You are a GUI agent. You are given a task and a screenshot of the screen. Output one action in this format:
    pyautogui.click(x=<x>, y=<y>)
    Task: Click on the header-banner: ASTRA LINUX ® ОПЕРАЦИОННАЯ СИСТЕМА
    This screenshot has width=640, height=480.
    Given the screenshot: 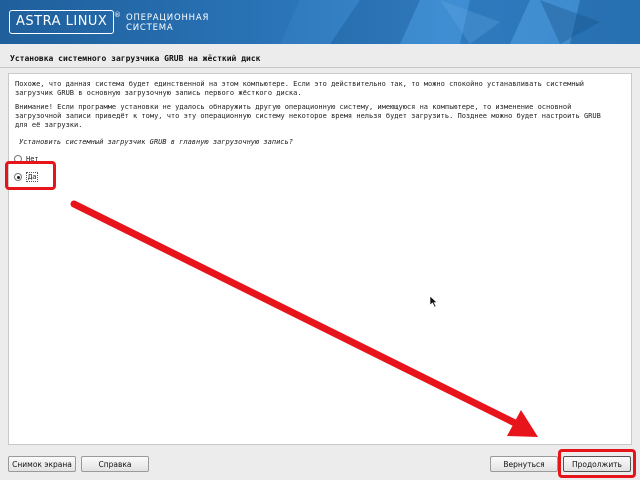 What is the action you would take?
    pyautogui.click(x=320, y=22)
    